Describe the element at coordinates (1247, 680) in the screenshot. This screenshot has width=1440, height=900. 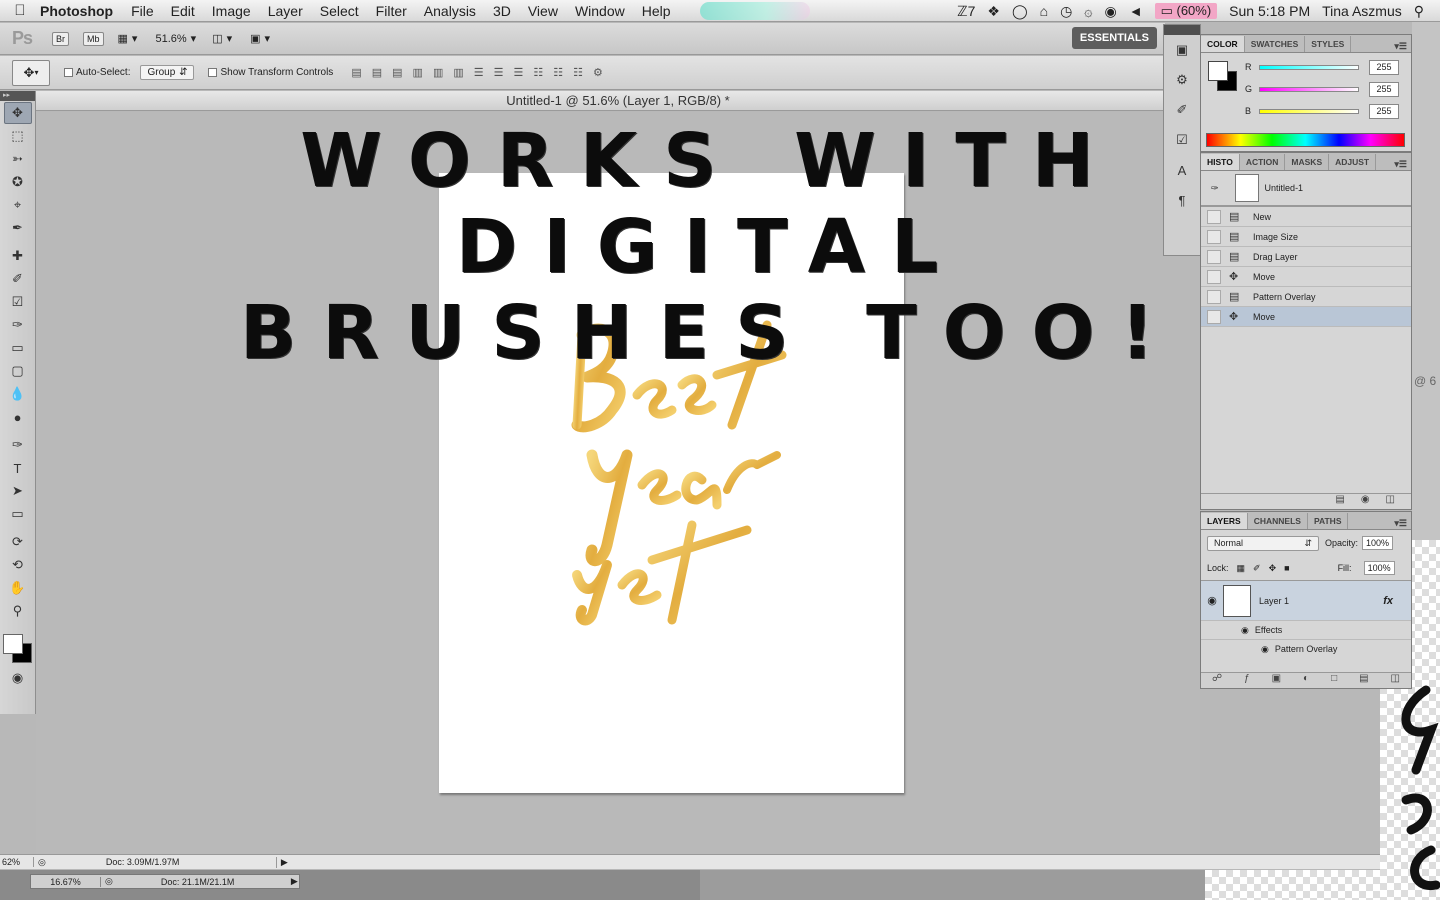
I see `add-layer-style-icon: ƒ` at that location.